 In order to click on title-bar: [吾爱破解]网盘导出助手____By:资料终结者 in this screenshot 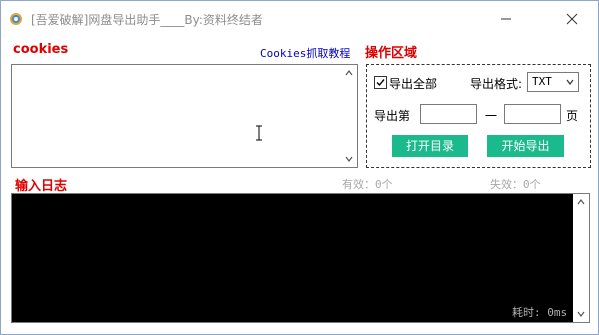, I will do `click(299, 19)`.